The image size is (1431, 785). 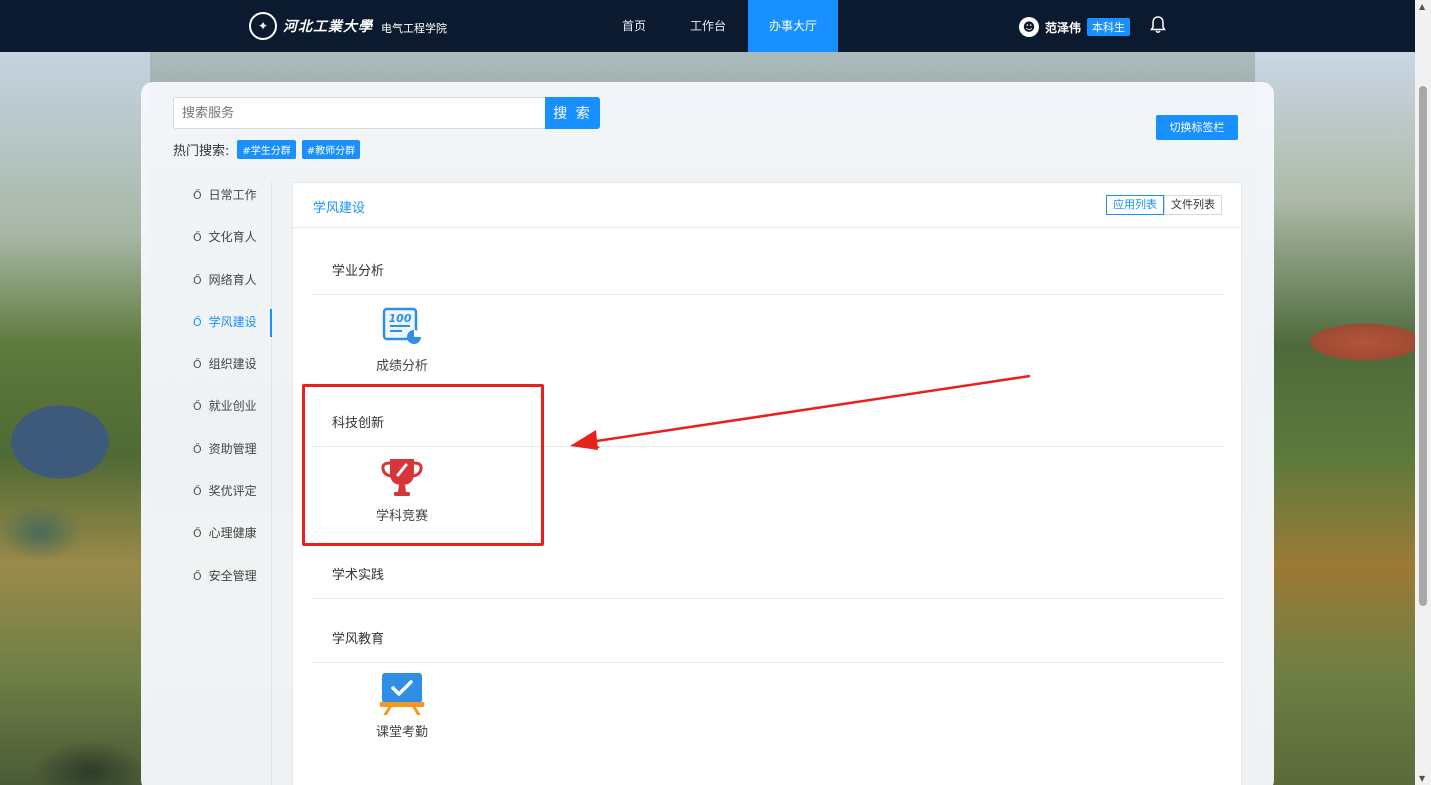 I want to click on sidebar-item-label: 日常工作, so click(x=232, y=195).